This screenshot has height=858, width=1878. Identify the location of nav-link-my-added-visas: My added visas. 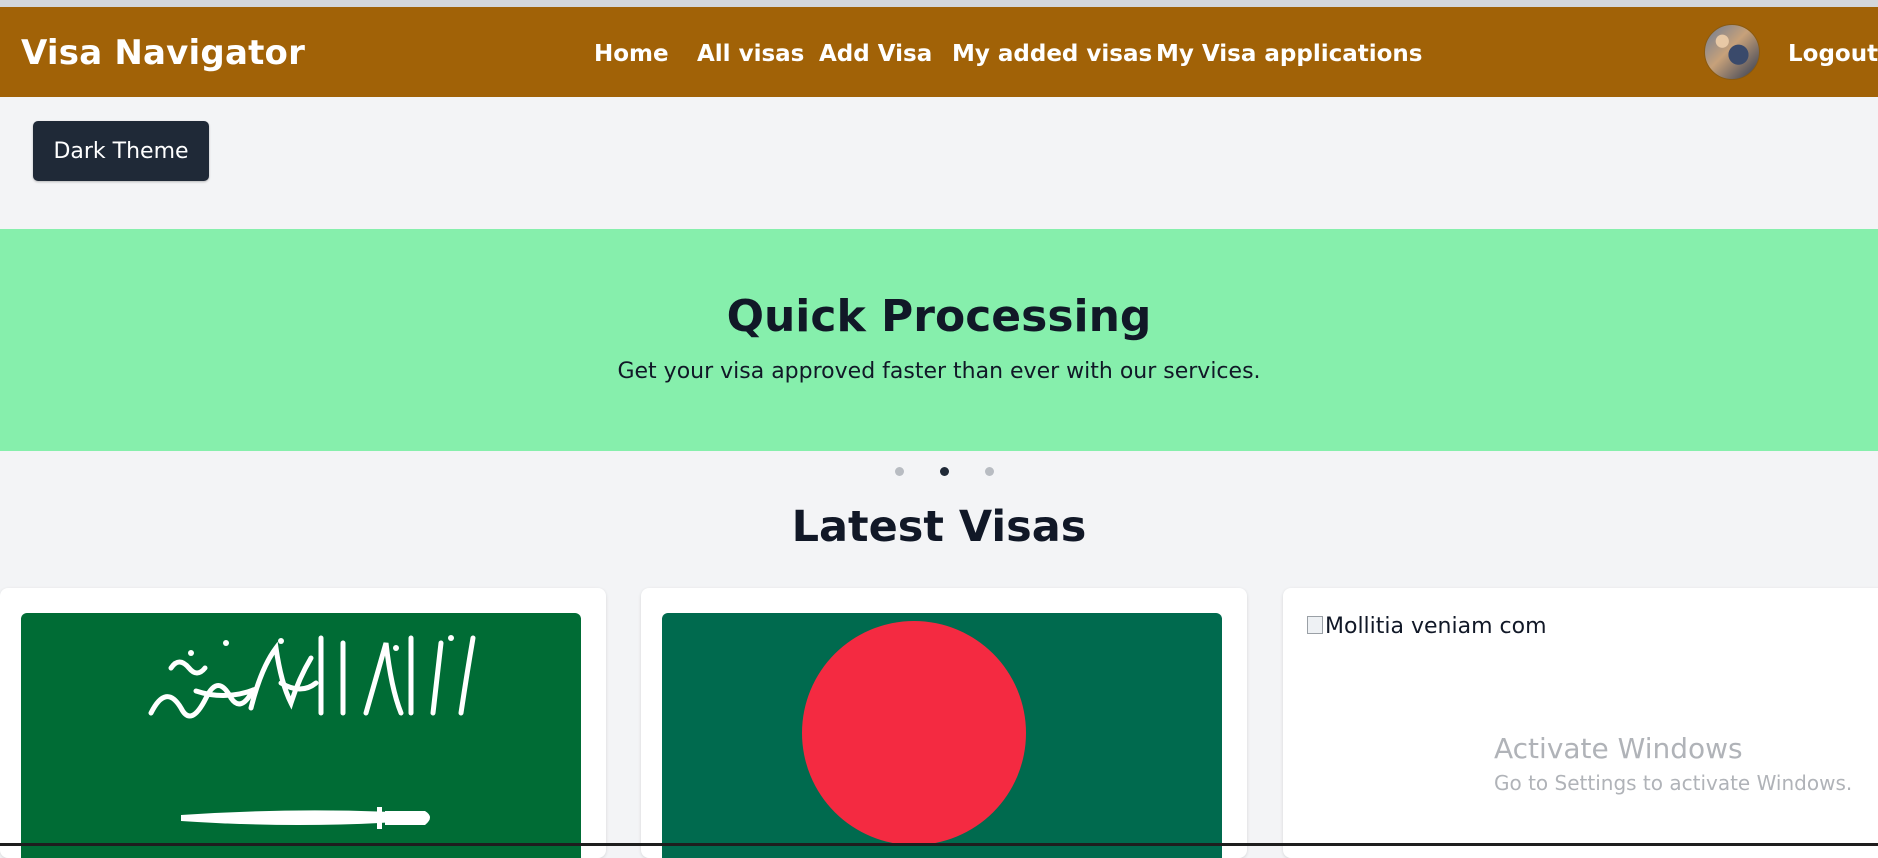
(1052, 54).